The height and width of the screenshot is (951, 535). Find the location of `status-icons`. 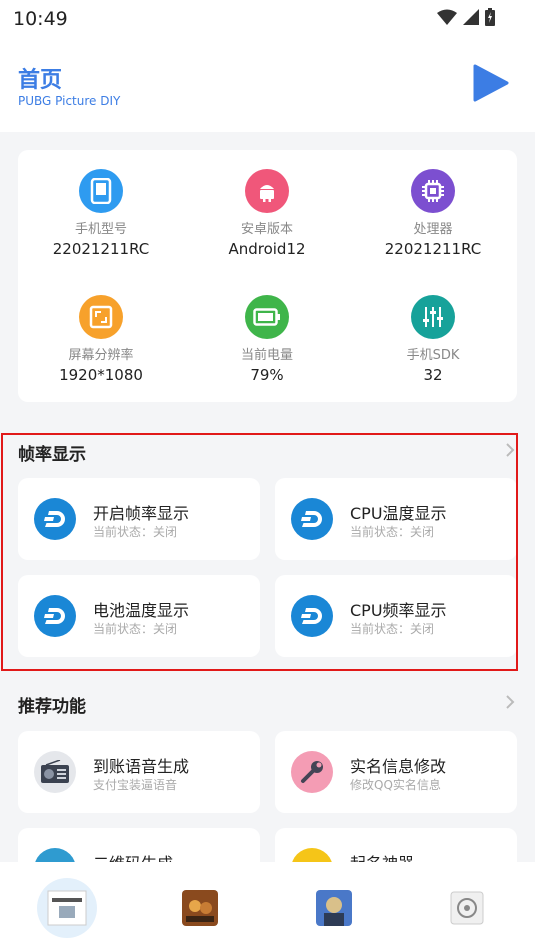

status-icons is located at coordinates (466, 17).